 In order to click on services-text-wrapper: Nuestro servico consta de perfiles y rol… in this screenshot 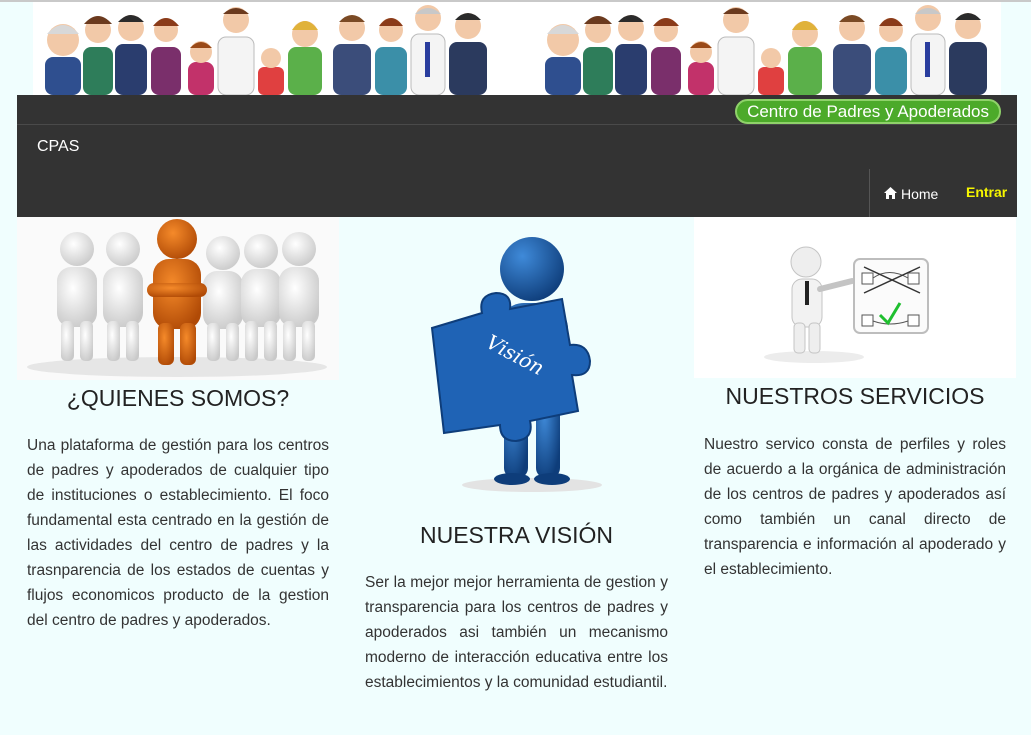, I will do `click(855, 507)`.